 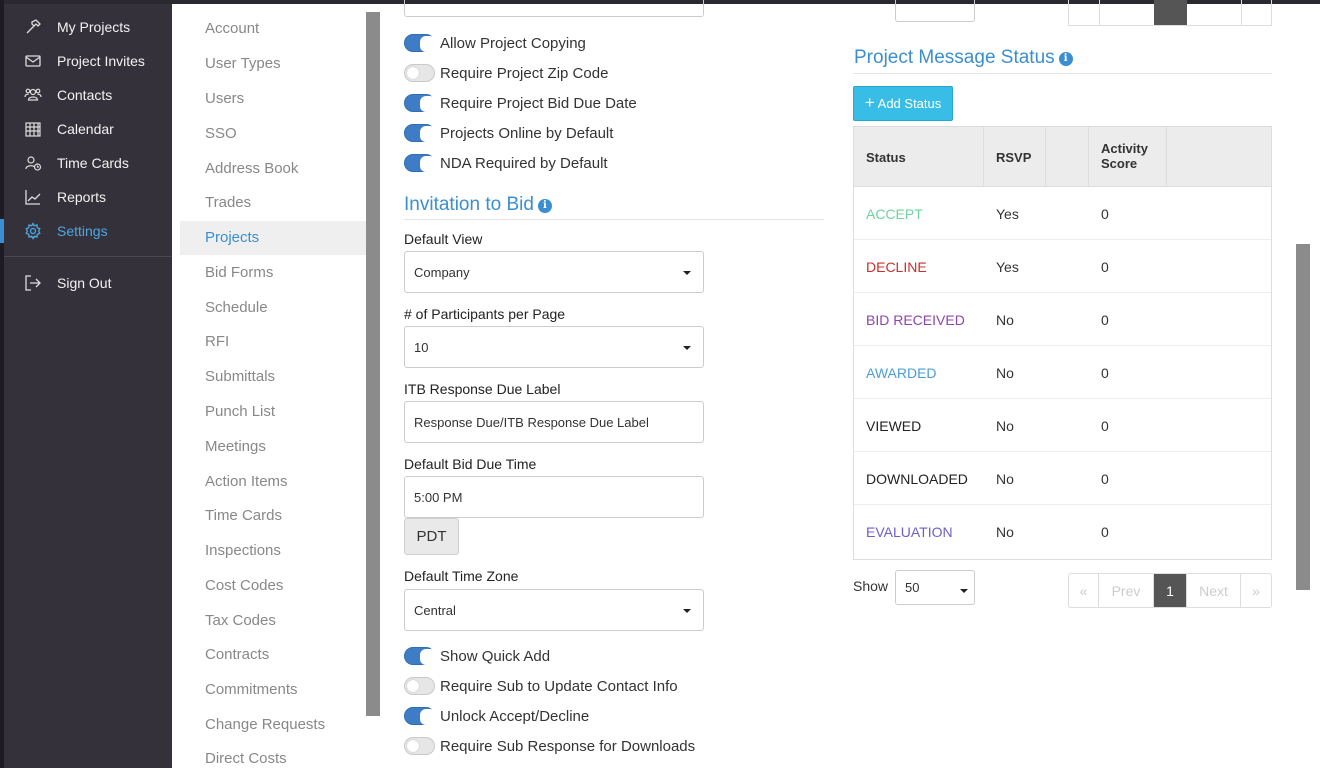 What do you see at coordinates (273, 134) in the screenshot?
I see `submenu-sso: SSO` at bounding box center [273, 134].